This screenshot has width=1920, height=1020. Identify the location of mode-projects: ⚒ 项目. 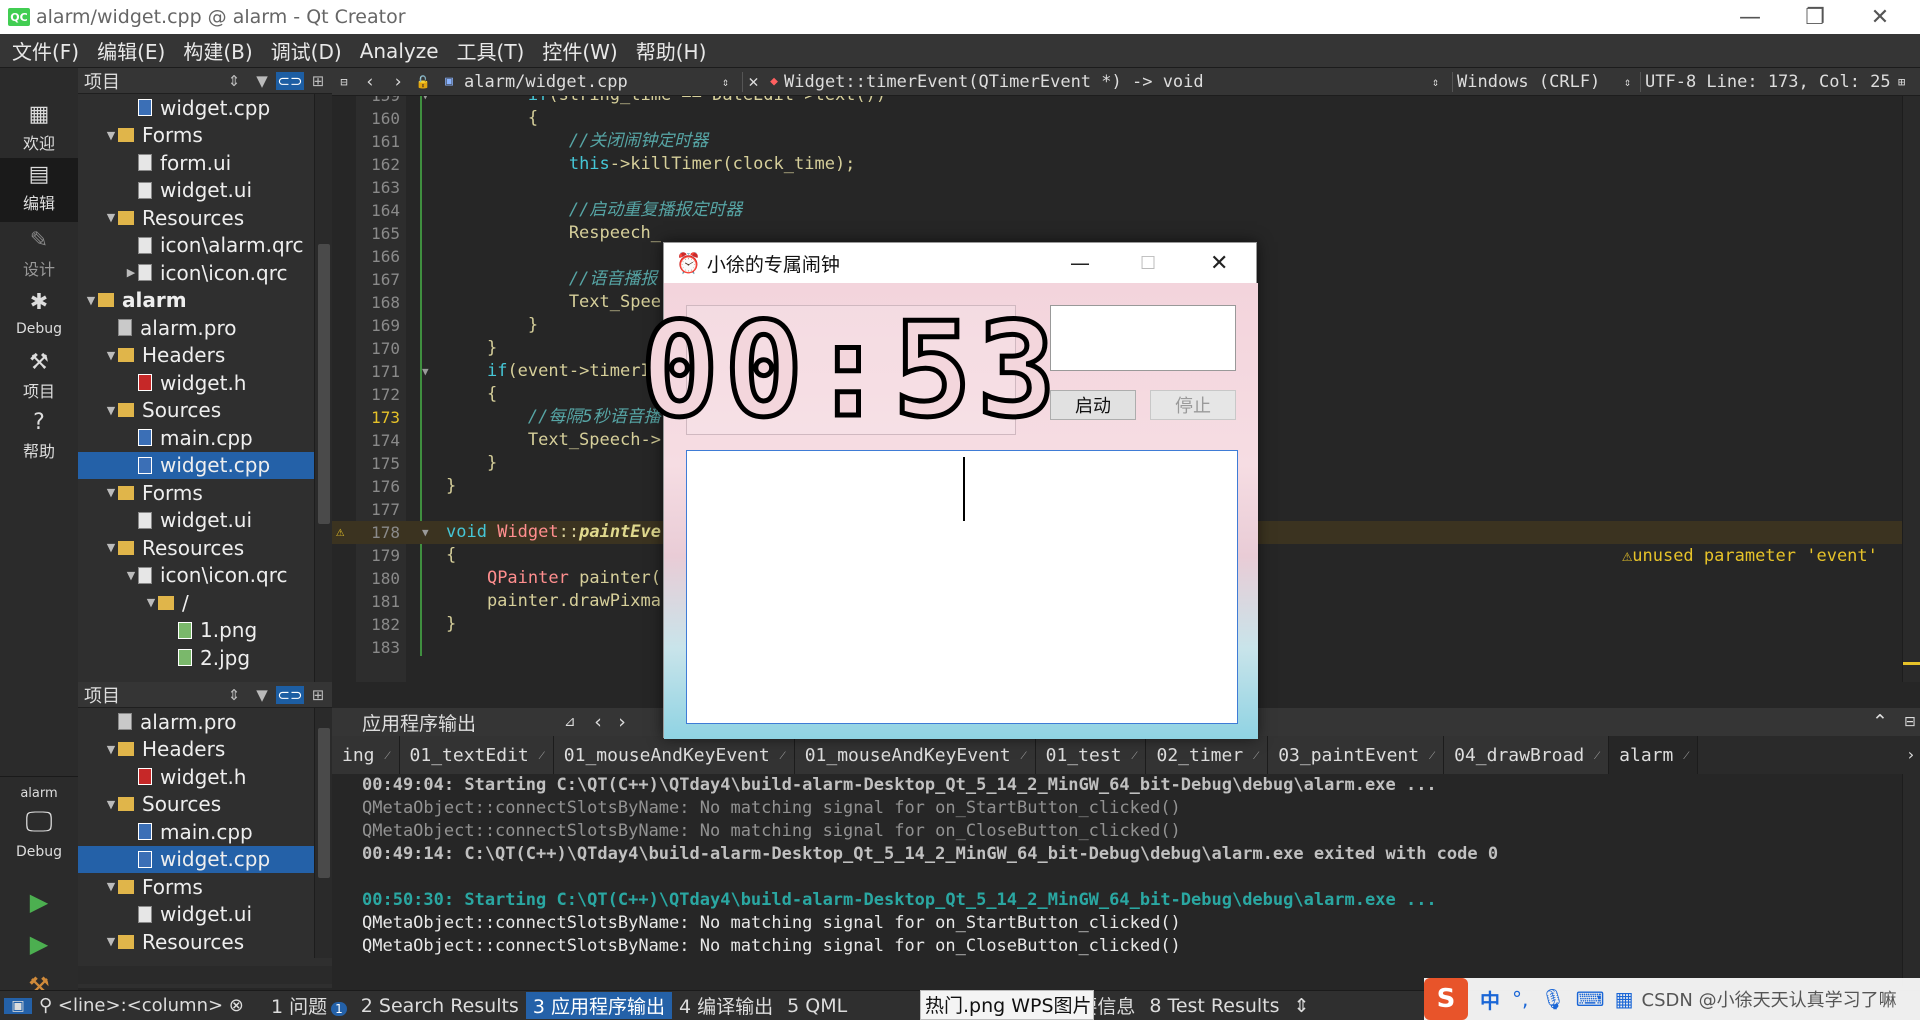
(39, 375).